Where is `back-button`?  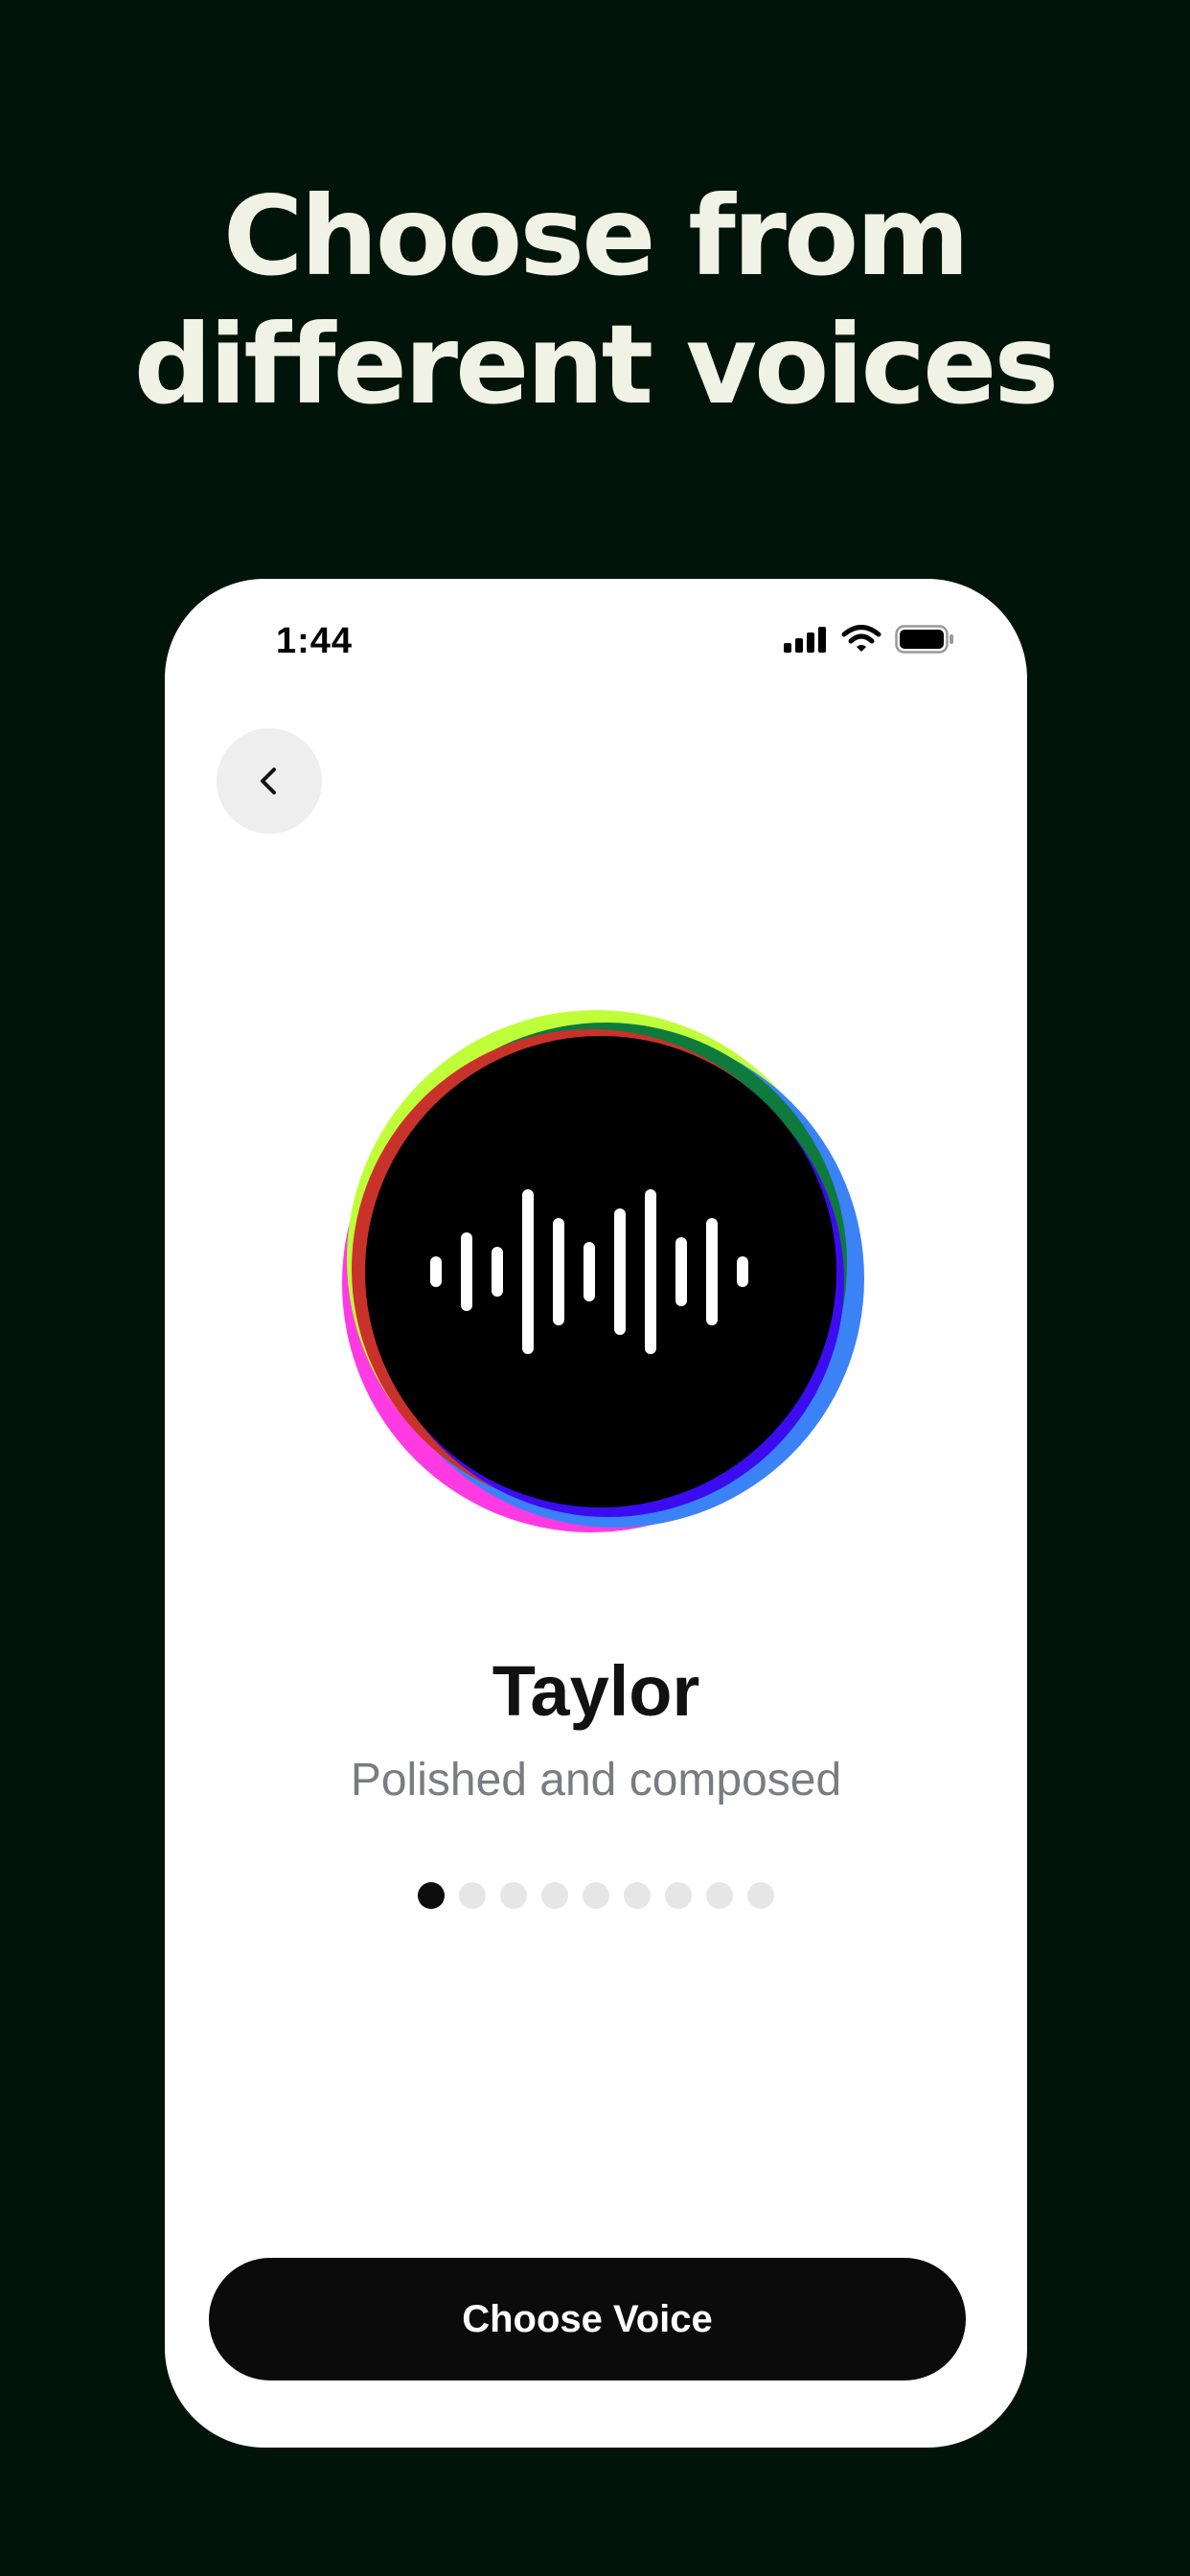
back-button is located at coordinates (270, 781).